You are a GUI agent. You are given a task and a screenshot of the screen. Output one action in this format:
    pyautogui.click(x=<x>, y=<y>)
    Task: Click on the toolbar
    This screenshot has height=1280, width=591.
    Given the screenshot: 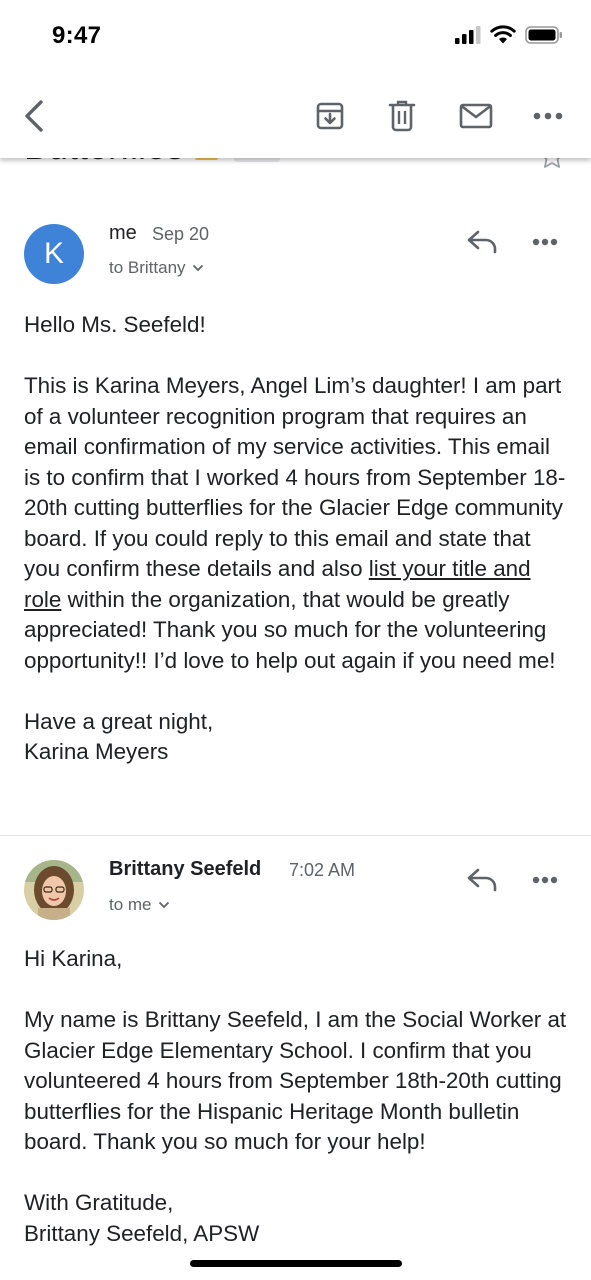 What is the action you would take?
    pyautogui.click(x=295, y=117)
    